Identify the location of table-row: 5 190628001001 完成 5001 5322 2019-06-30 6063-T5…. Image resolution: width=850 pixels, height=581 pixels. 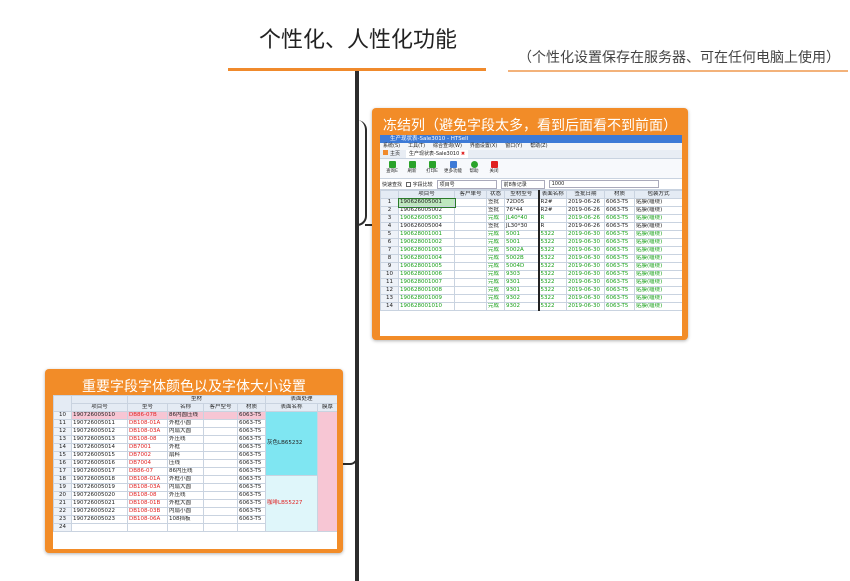
(531, 234).